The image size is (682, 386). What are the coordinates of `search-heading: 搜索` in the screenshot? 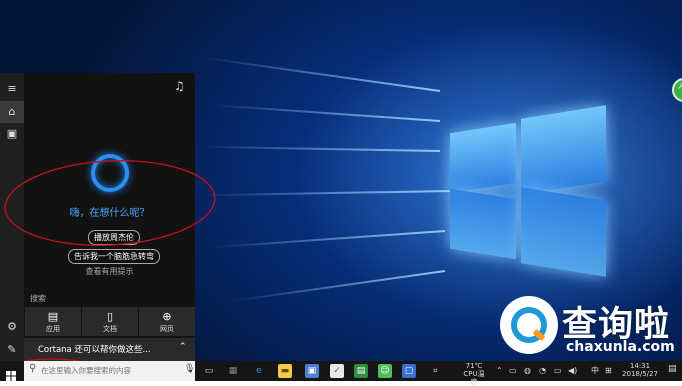 It's located at (38, 298).